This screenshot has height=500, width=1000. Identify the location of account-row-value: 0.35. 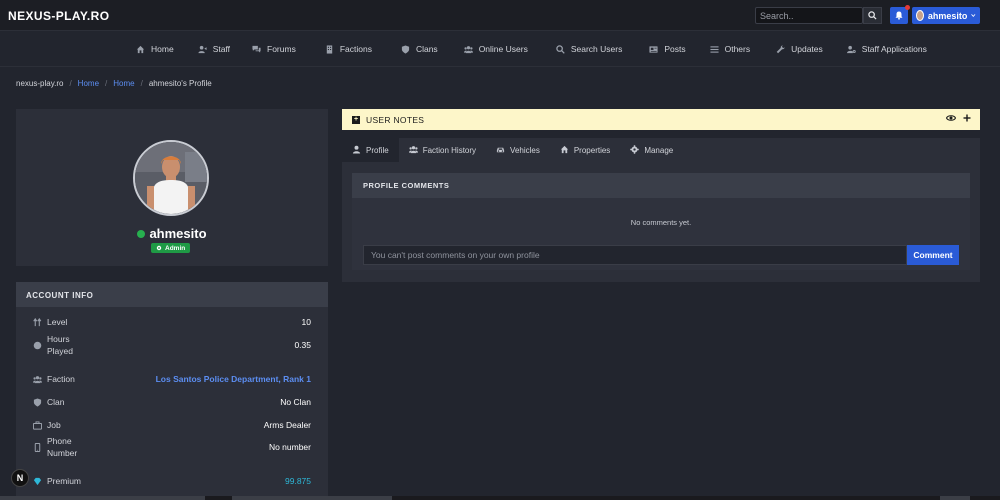
(302, 345).